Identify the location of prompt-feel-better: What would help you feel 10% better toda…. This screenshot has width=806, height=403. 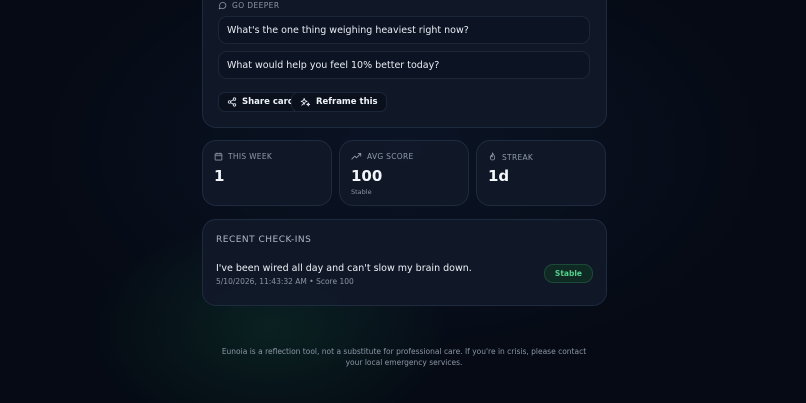
(404, 65).